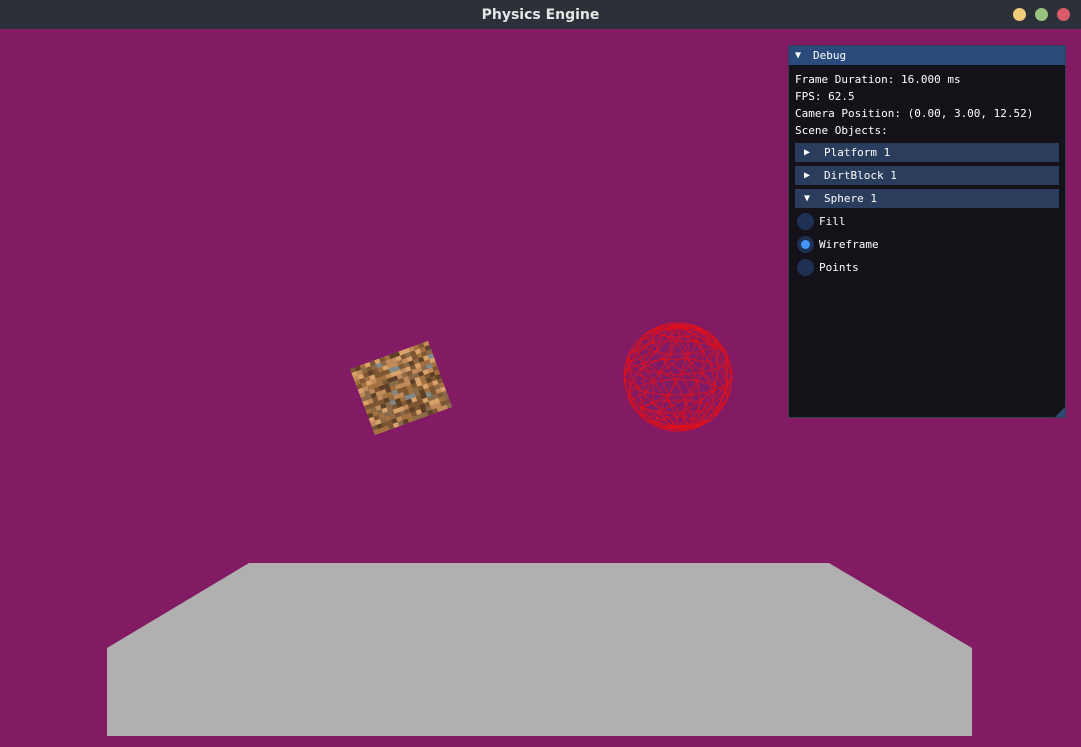  Describe the element at coordinates (841, 130) in the screenshot. I see `scene-objects-label: Scene Objects:` at that location.